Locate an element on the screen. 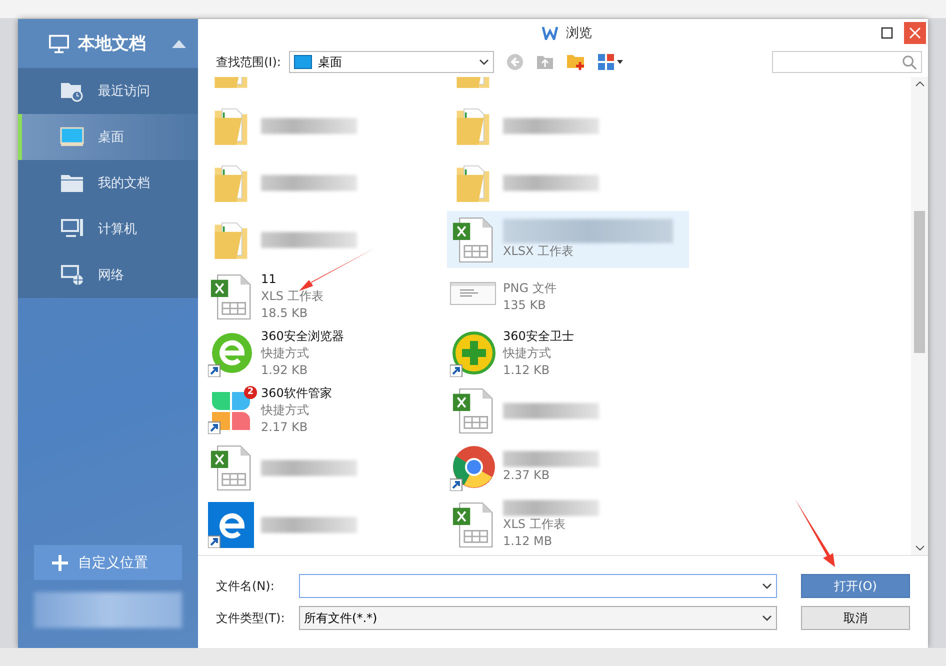 The width and height of the screenshot is (946, 666). collapse-icon is located at coordinates (179, 44).